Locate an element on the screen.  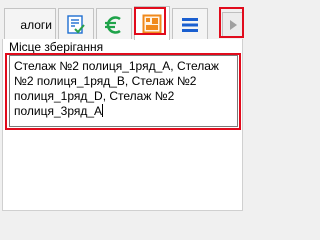
tab-list is located at coordinates (190, 24).